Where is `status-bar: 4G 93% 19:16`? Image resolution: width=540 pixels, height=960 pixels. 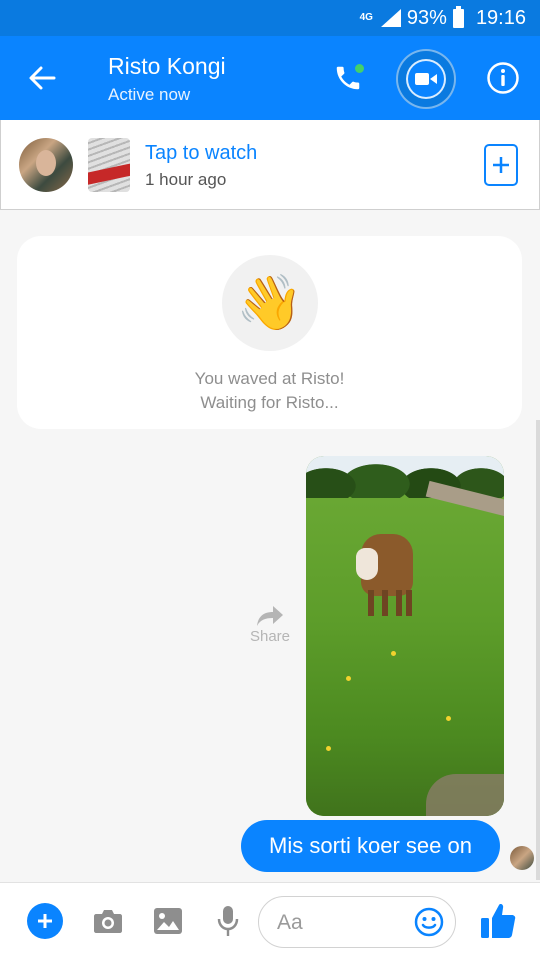 status-bar: 4G 93% 19:16 is located at coordinates (270, 18).